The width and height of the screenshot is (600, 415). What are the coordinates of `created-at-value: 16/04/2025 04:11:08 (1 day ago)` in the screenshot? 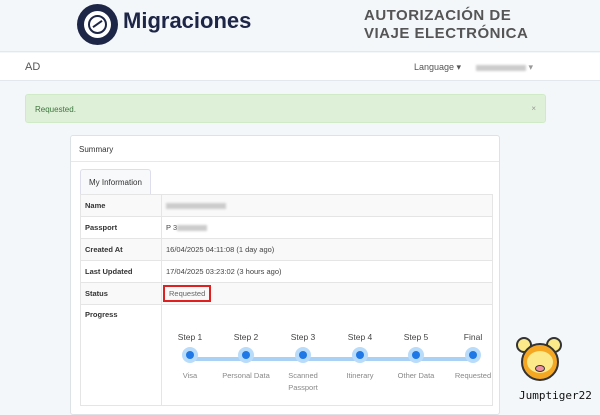 It's located at (327, 249).